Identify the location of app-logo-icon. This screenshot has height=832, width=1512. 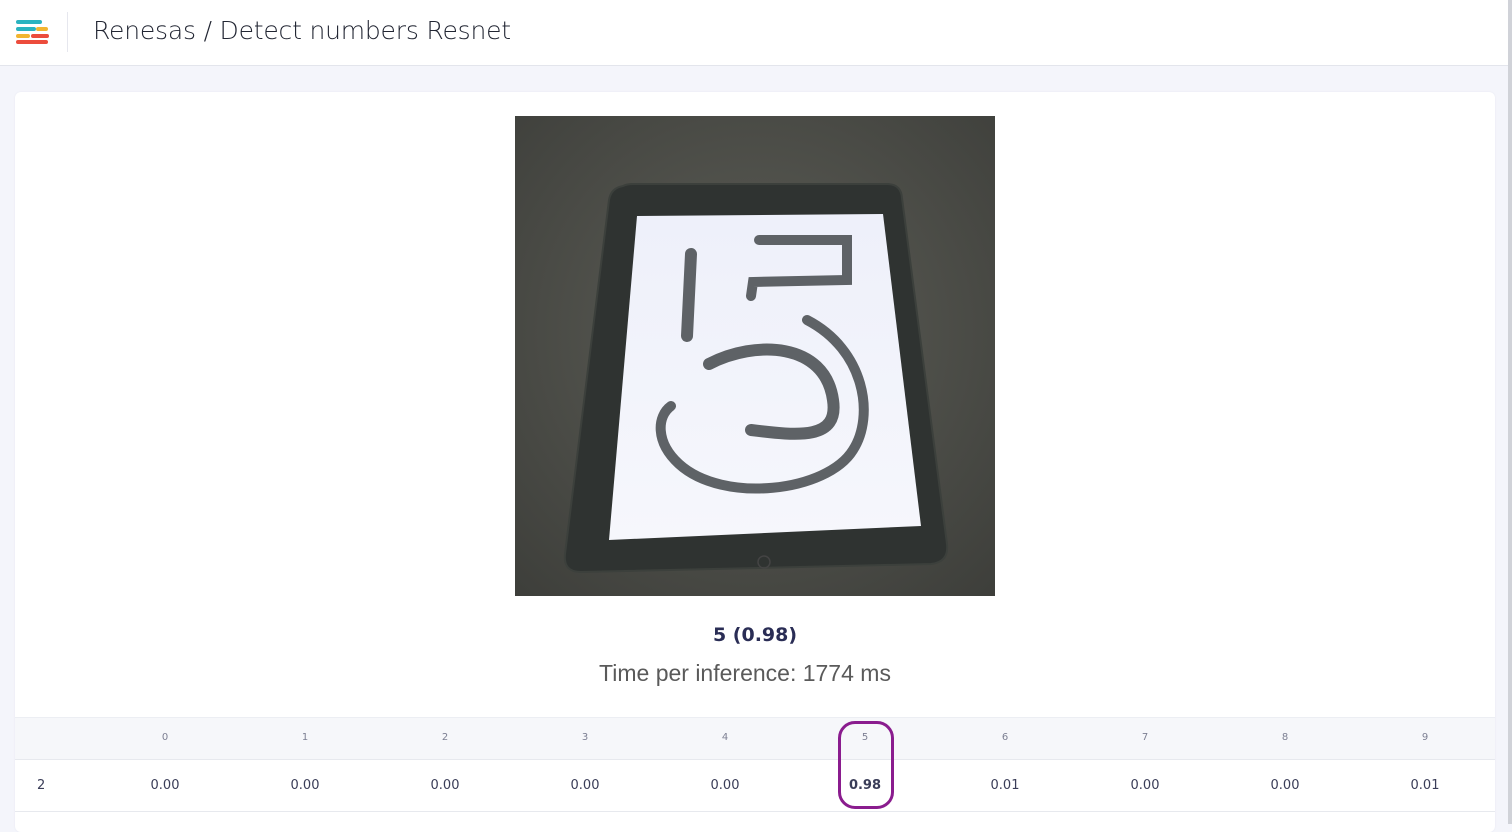
(33, 33).